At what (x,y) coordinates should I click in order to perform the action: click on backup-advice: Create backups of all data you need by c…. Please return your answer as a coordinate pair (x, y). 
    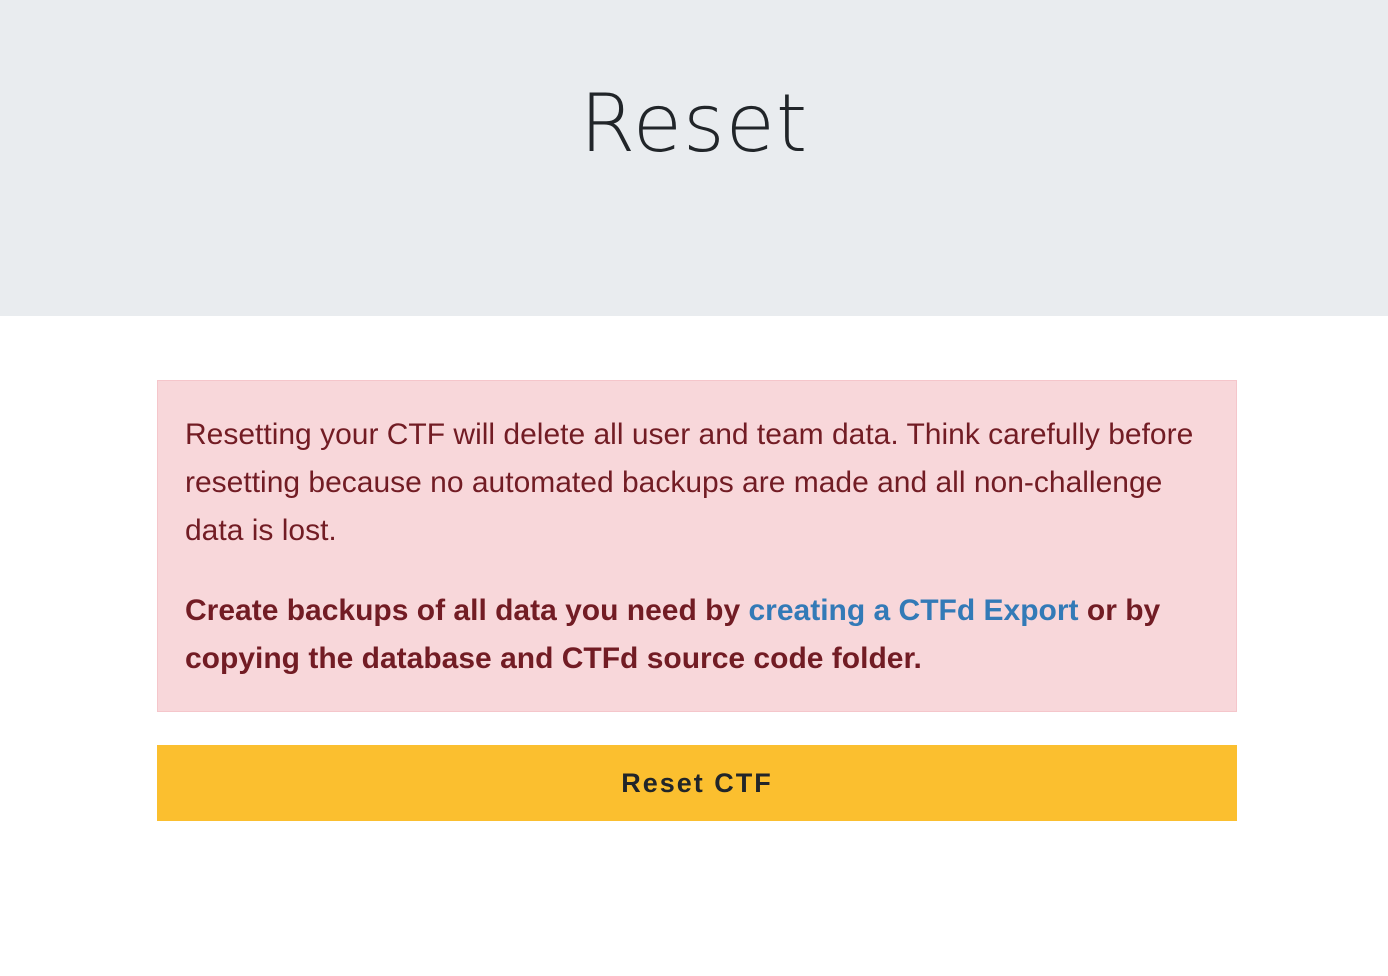
    Looking at the image, I should click on (697, 635).